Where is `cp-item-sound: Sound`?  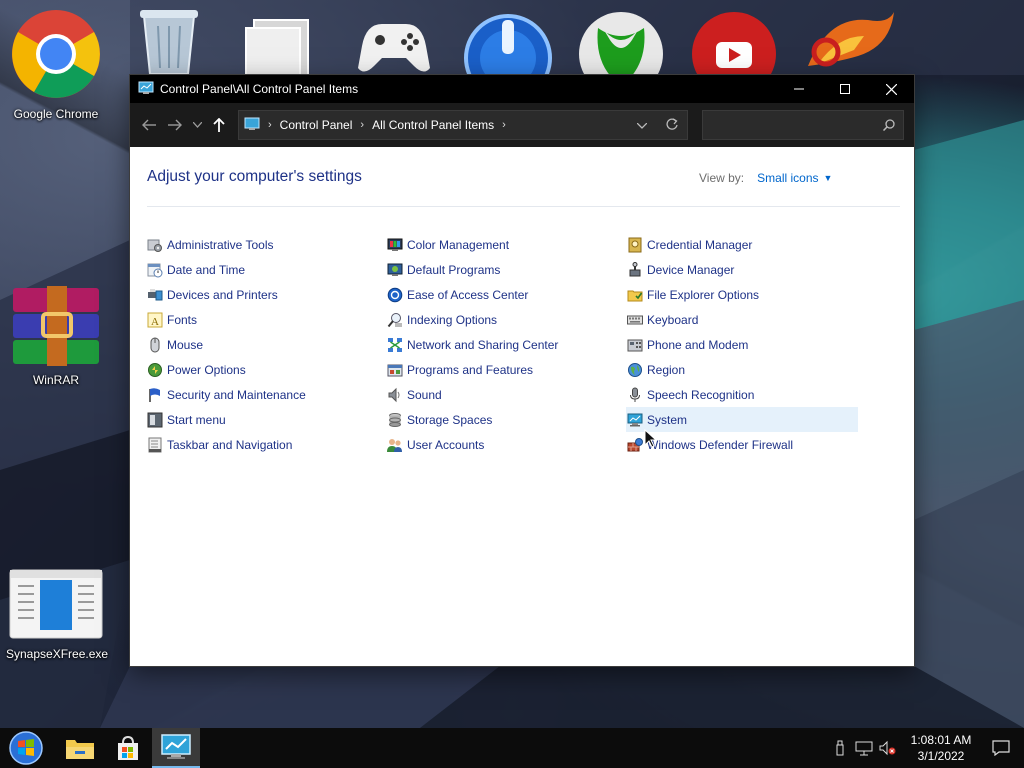
cp-item-sound: Sound is located at coordinates (502, 394).